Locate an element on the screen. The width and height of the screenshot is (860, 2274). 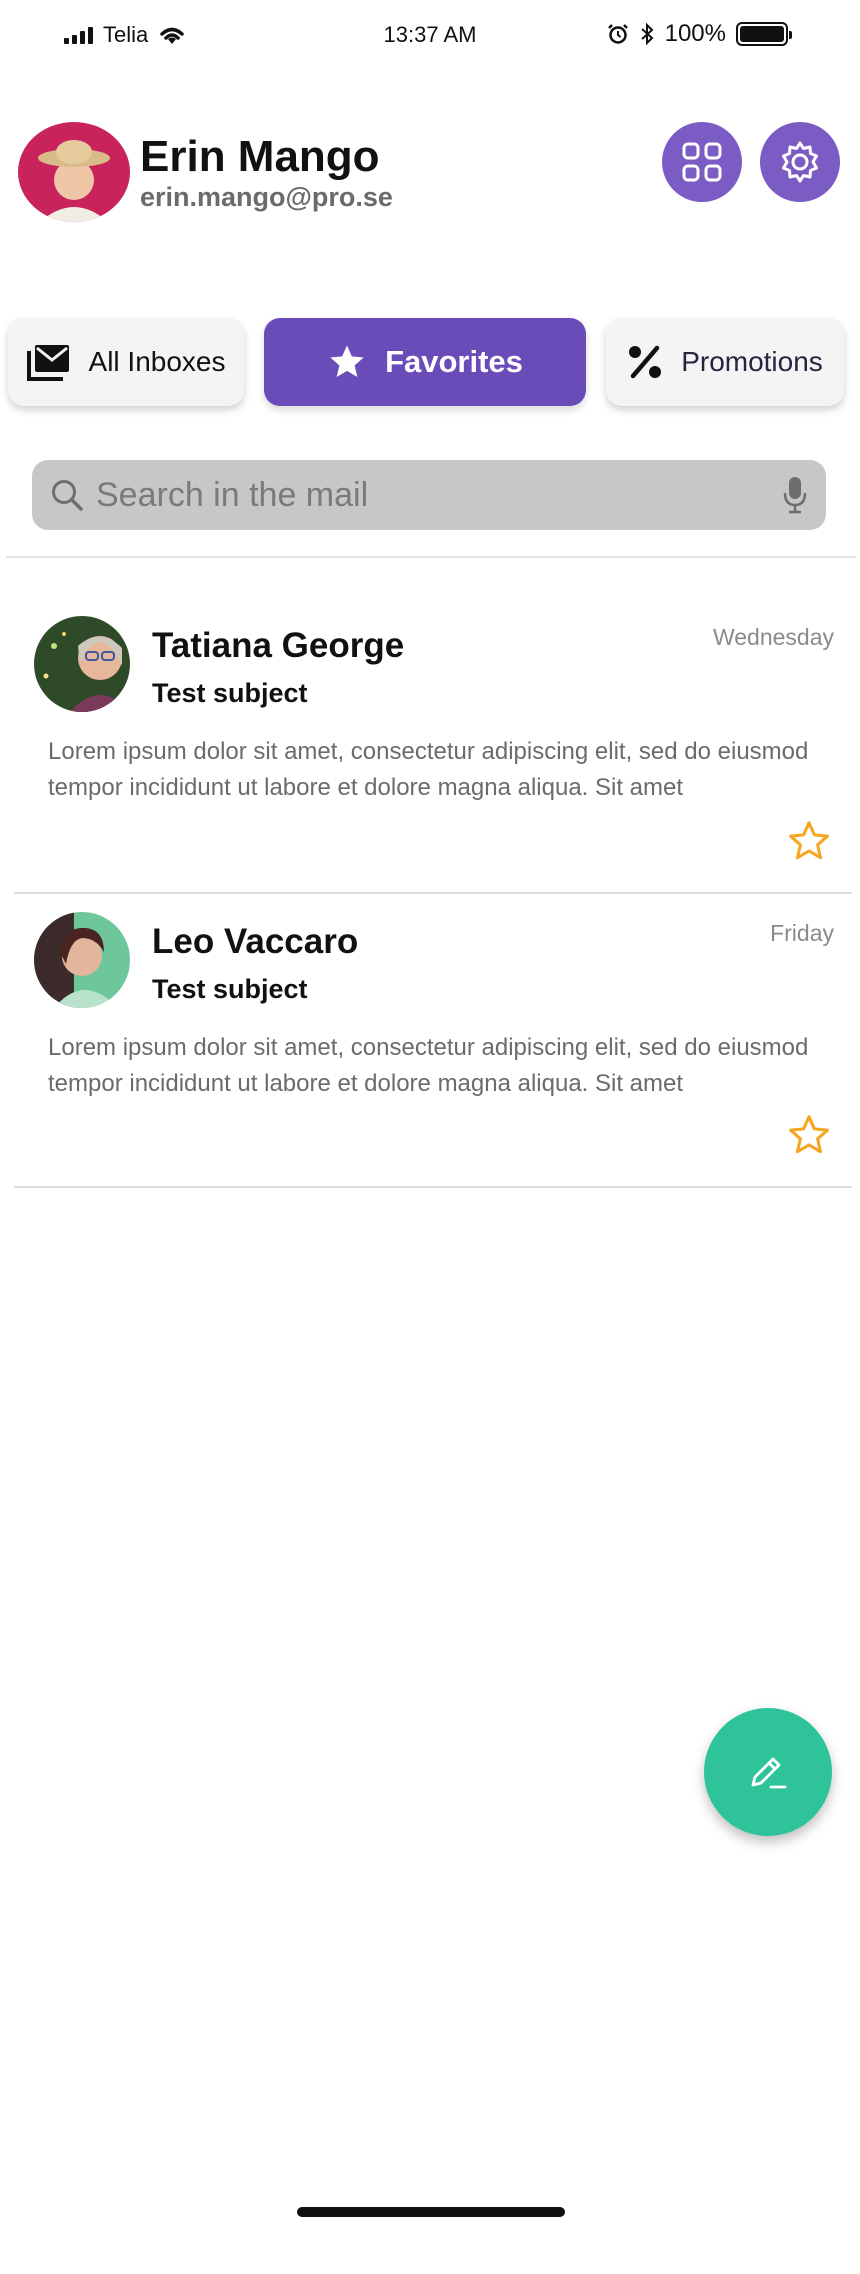
tab-label: Promotions is located at coordinates (752, 361).